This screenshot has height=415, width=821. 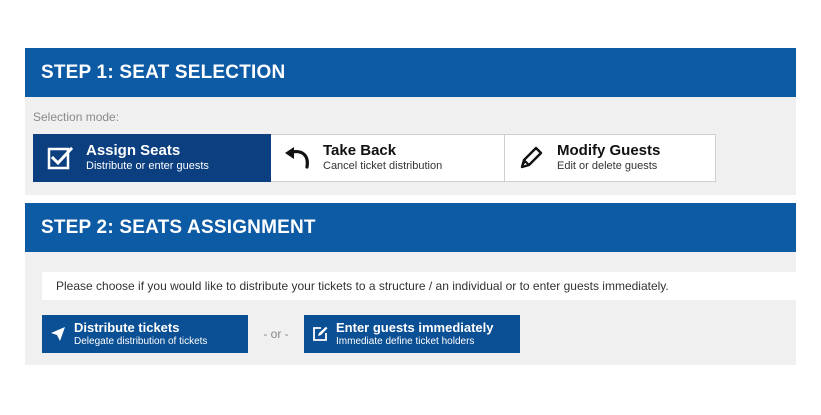 What do you see at coordinates (607, 166) in the screenshot?
I see `modify-guests-subtitle: Edit or delete guests` at bounding box center [607, 166].